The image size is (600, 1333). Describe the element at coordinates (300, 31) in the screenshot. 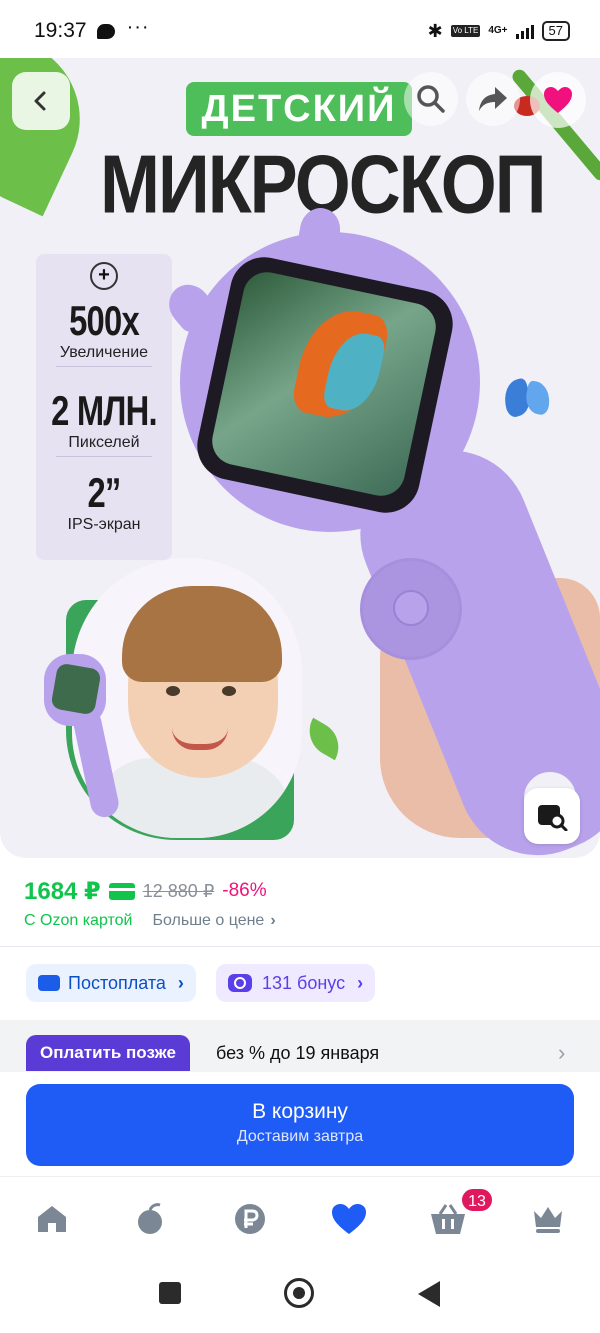

I see `status-bar: 19:37 ··· ✱ Vo LTE 4G+ 57` at that location.